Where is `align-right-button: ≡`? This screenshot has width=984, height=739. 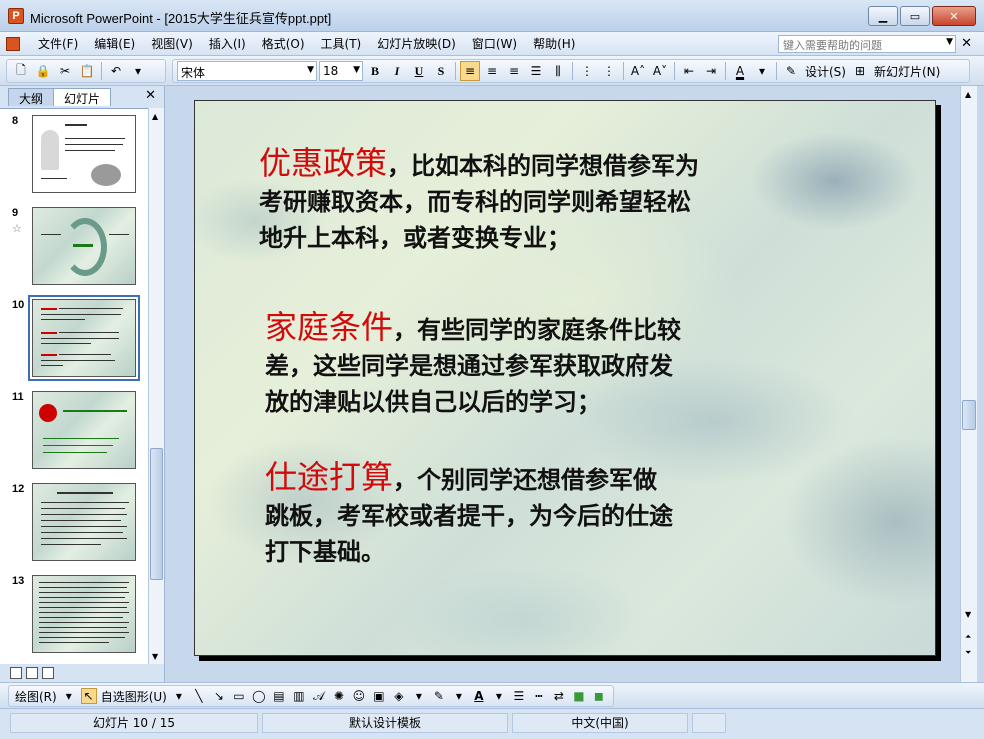
align-right-button: ≡ is located at coordinates (514, 71).